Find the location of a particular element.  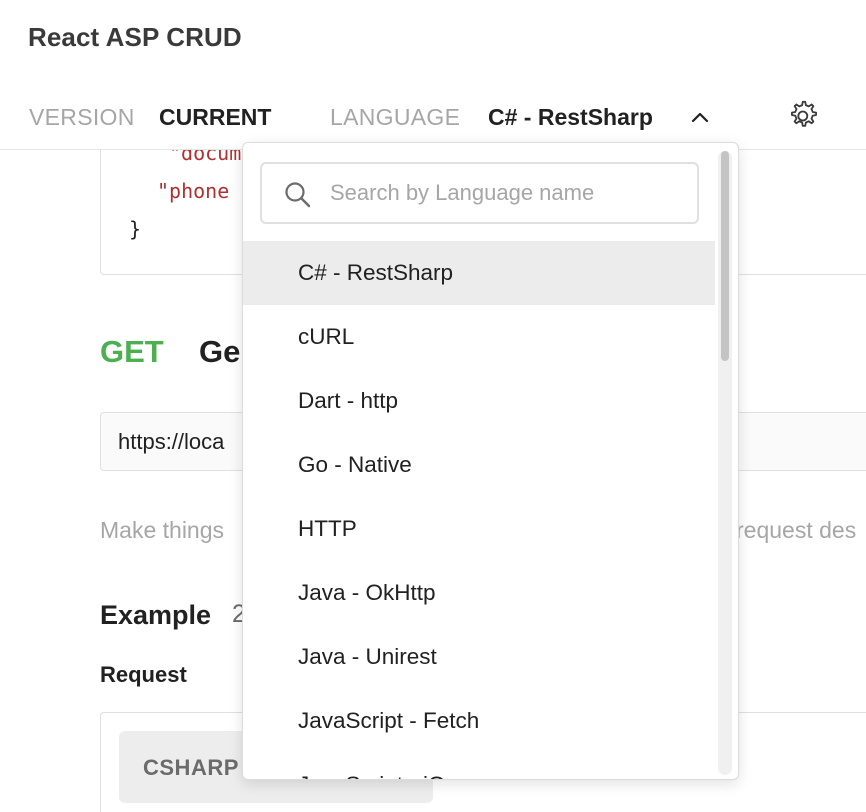

app-title: React ASP CRUD is located at coordinates (135, 37).